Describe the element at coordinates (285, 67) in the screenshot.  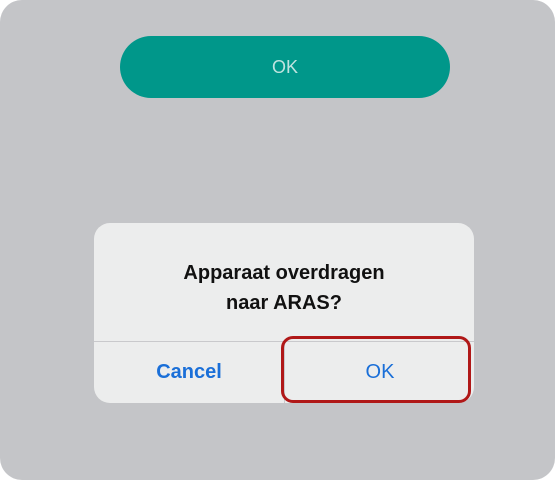
I see `ok-button: OK` at that location.